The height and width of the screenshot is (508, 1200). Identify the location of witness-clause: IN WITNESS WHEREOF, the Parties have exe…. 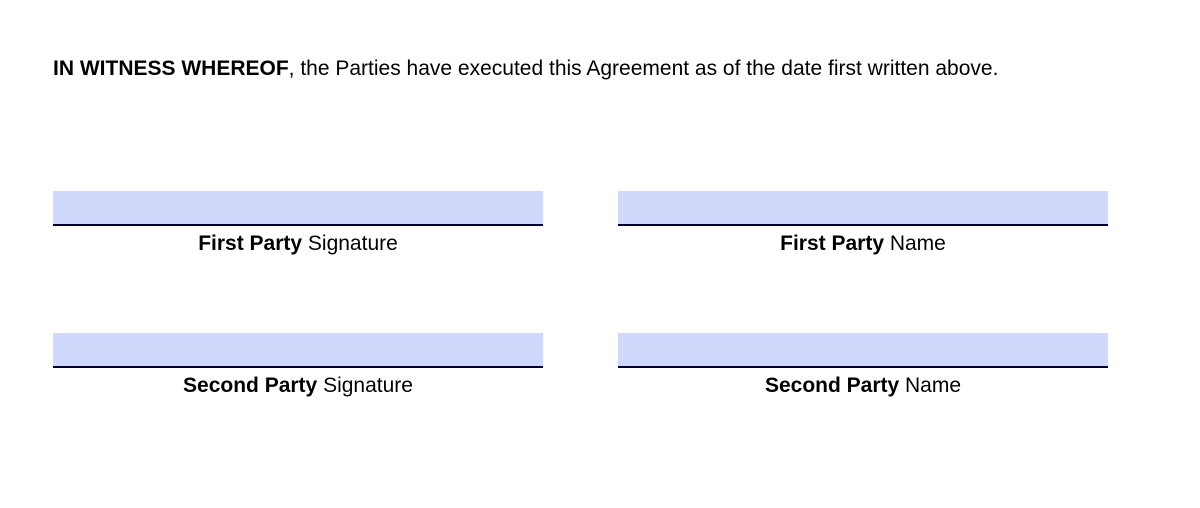
(525, 69).